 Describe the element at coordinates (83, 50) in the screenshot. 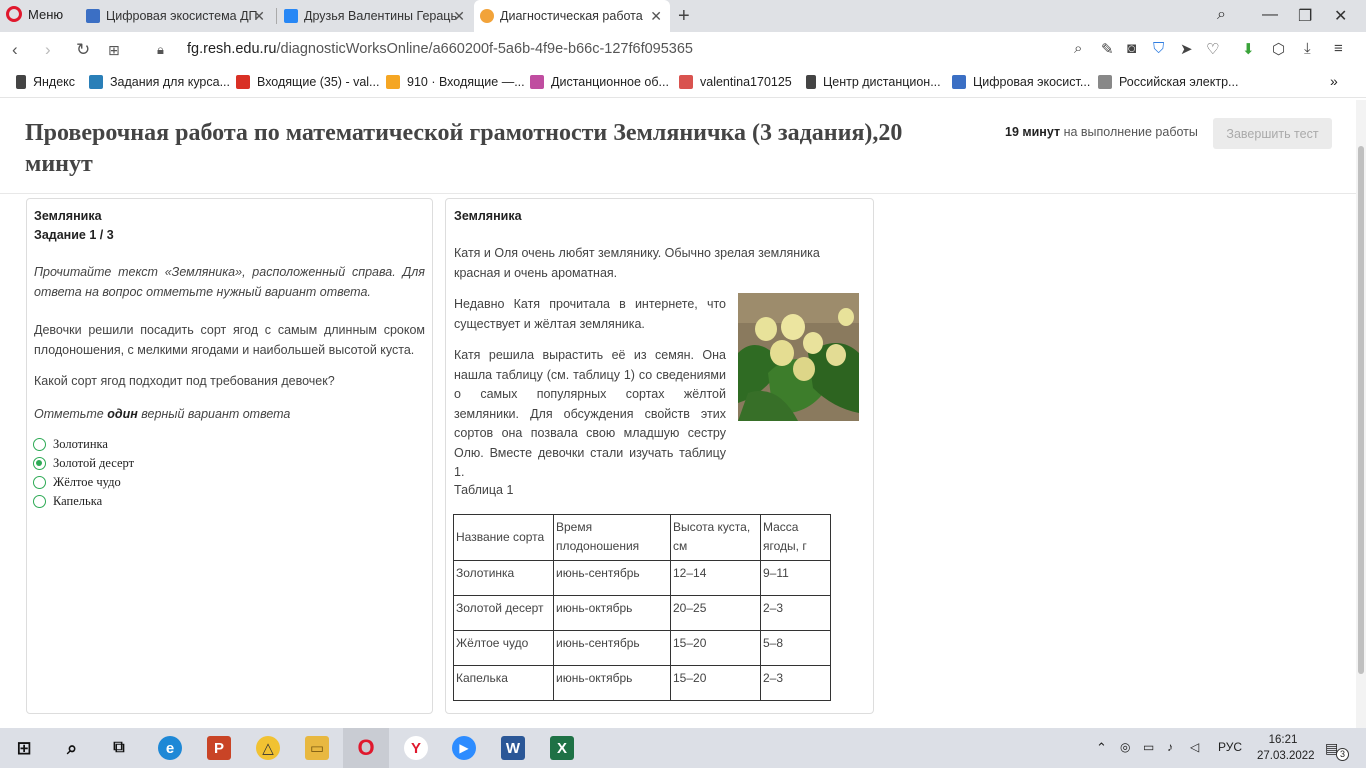

I see `reload-icon: ↻` at that location.